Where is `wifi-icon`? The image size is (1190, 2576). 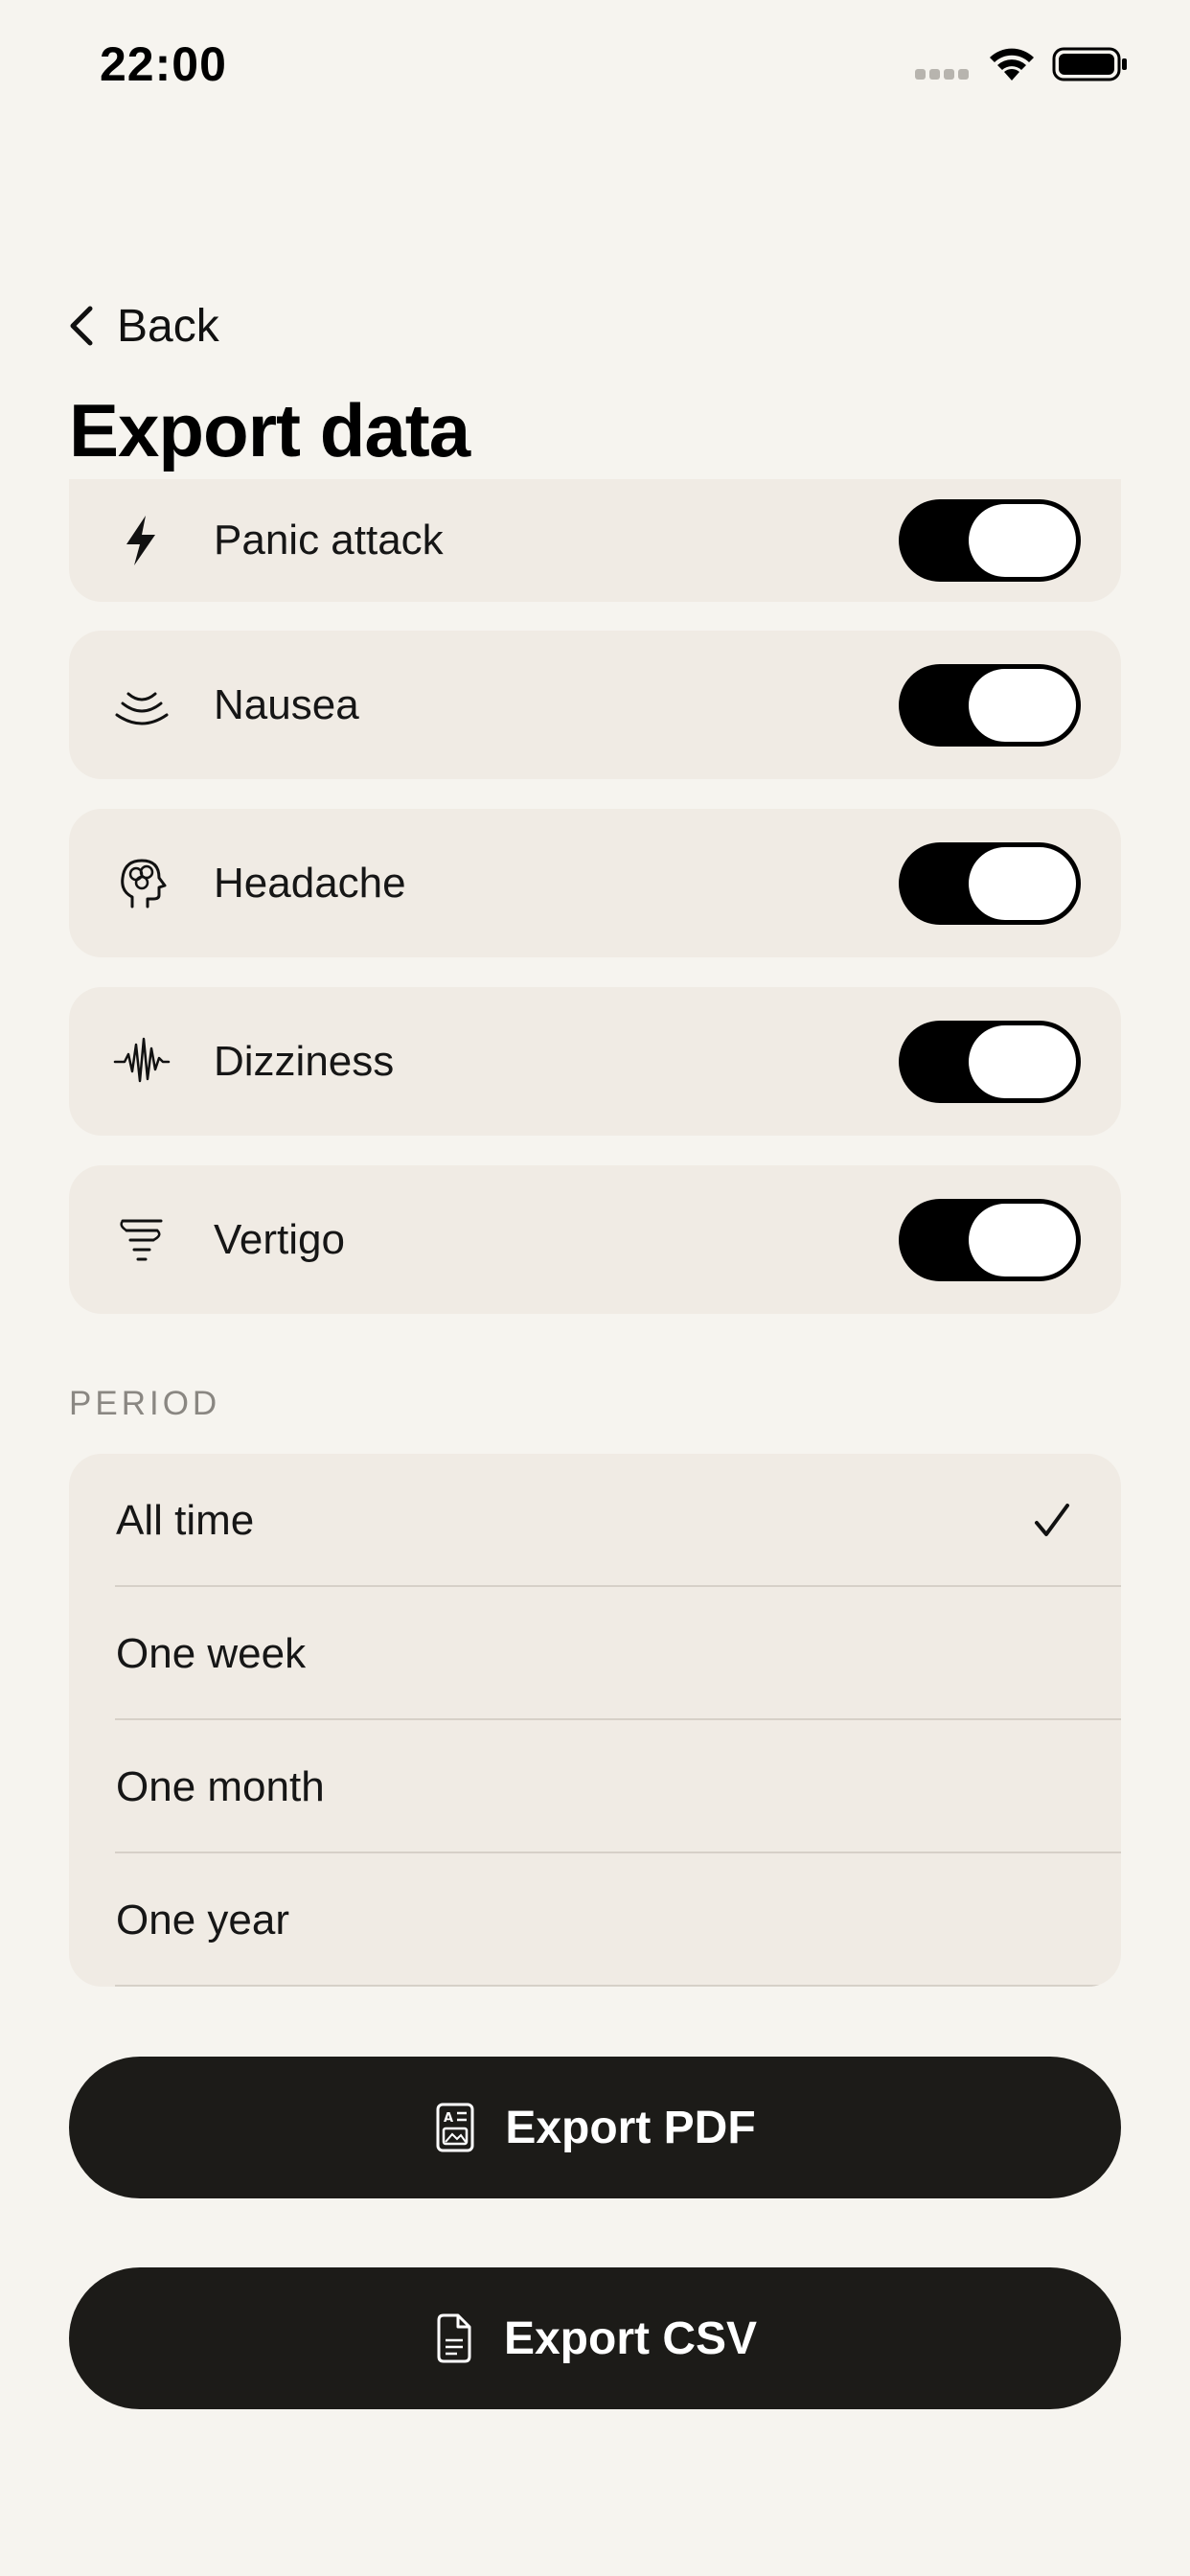 wifi-icon is located at coordinates (1012, 64).